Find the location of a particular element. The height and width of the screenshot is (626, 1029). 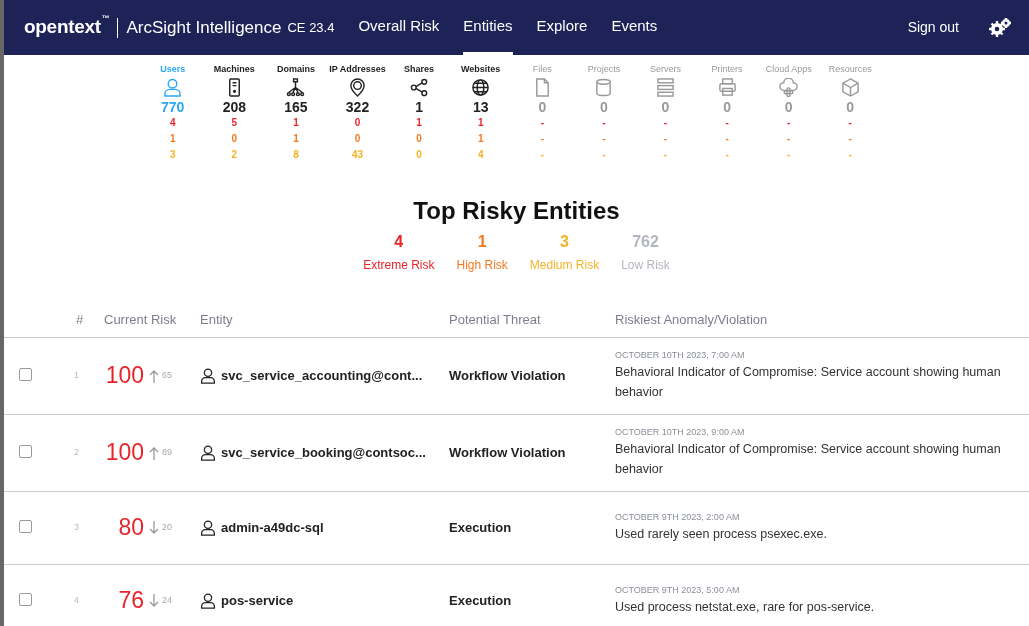

risk-level-label: Extreme Risk is located at coordinates (399, 265).